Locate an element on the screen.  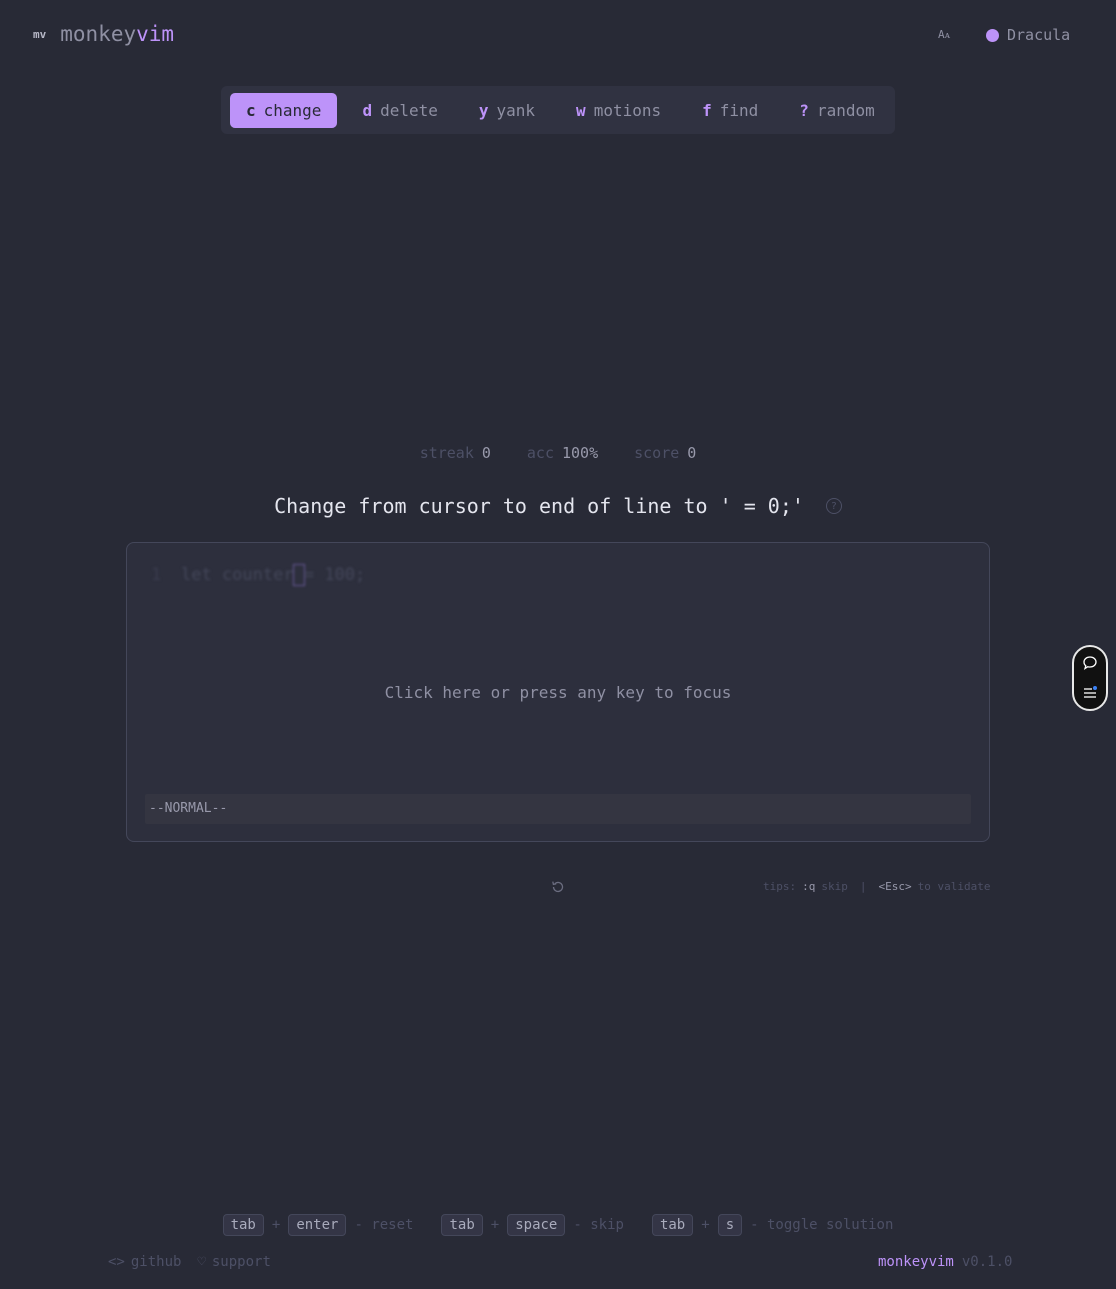
support-label: support is located at coordinates (241, 1262).